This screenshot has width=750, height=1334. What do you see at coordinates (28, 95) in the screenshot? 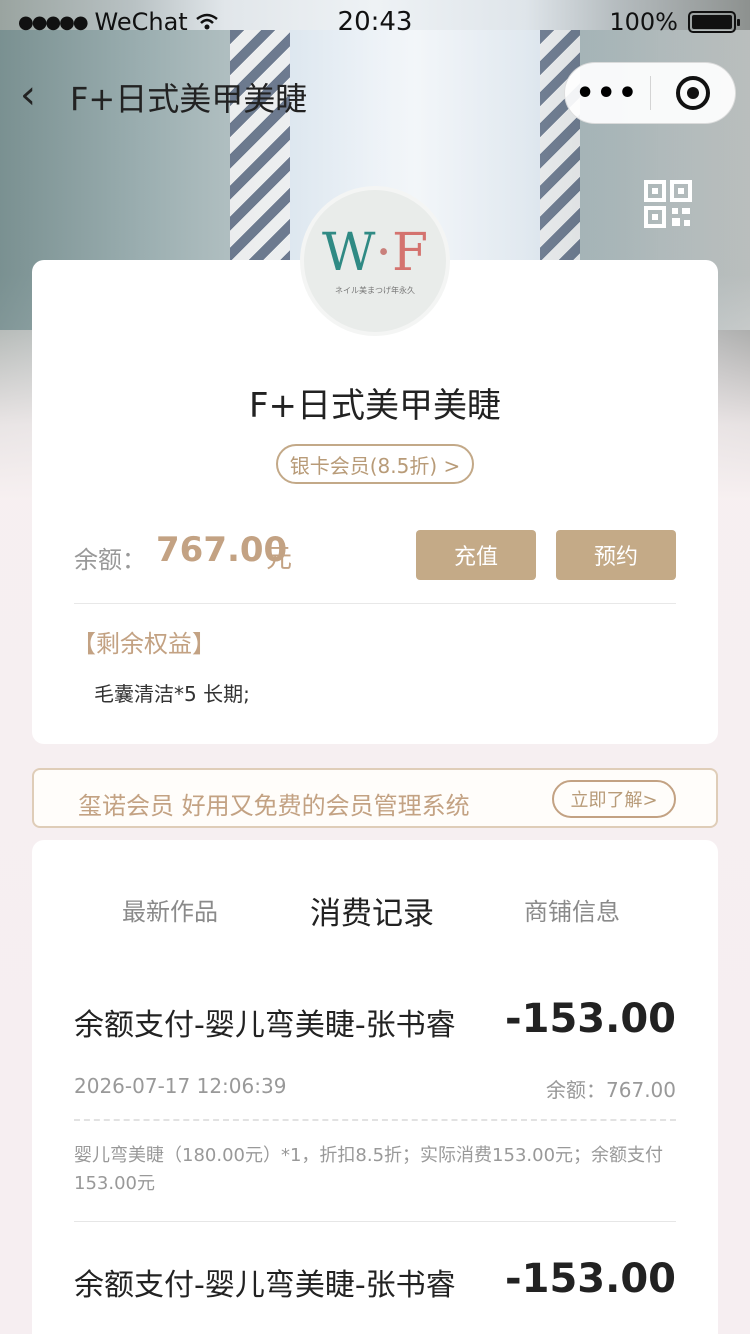
I see `back-chevron-icon: ‹` at bounding box center [28, 95].